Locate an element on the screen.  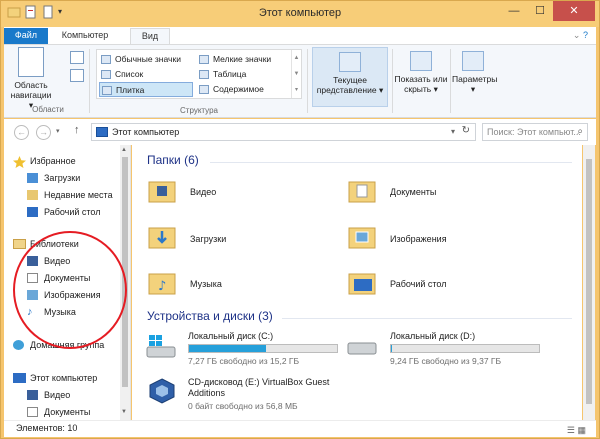
nav-item-lib-images: Изображения is located at coordinates (63, 295).